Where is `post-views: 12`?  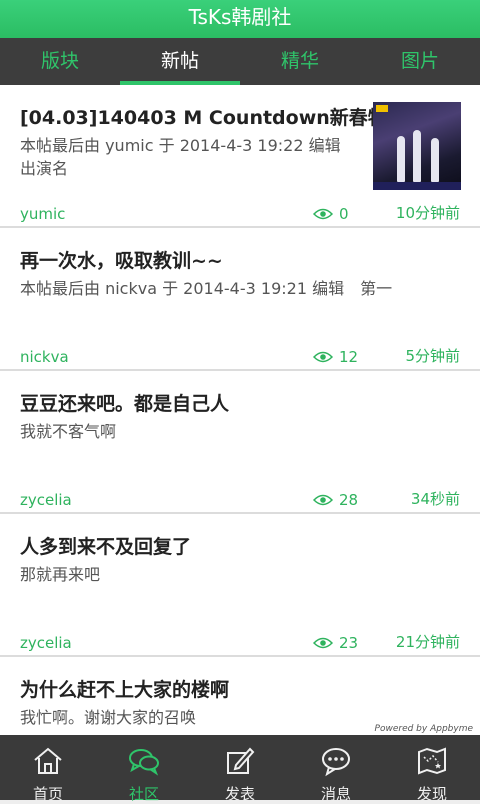
post-views: 12 is located at coordinates (335, 357).